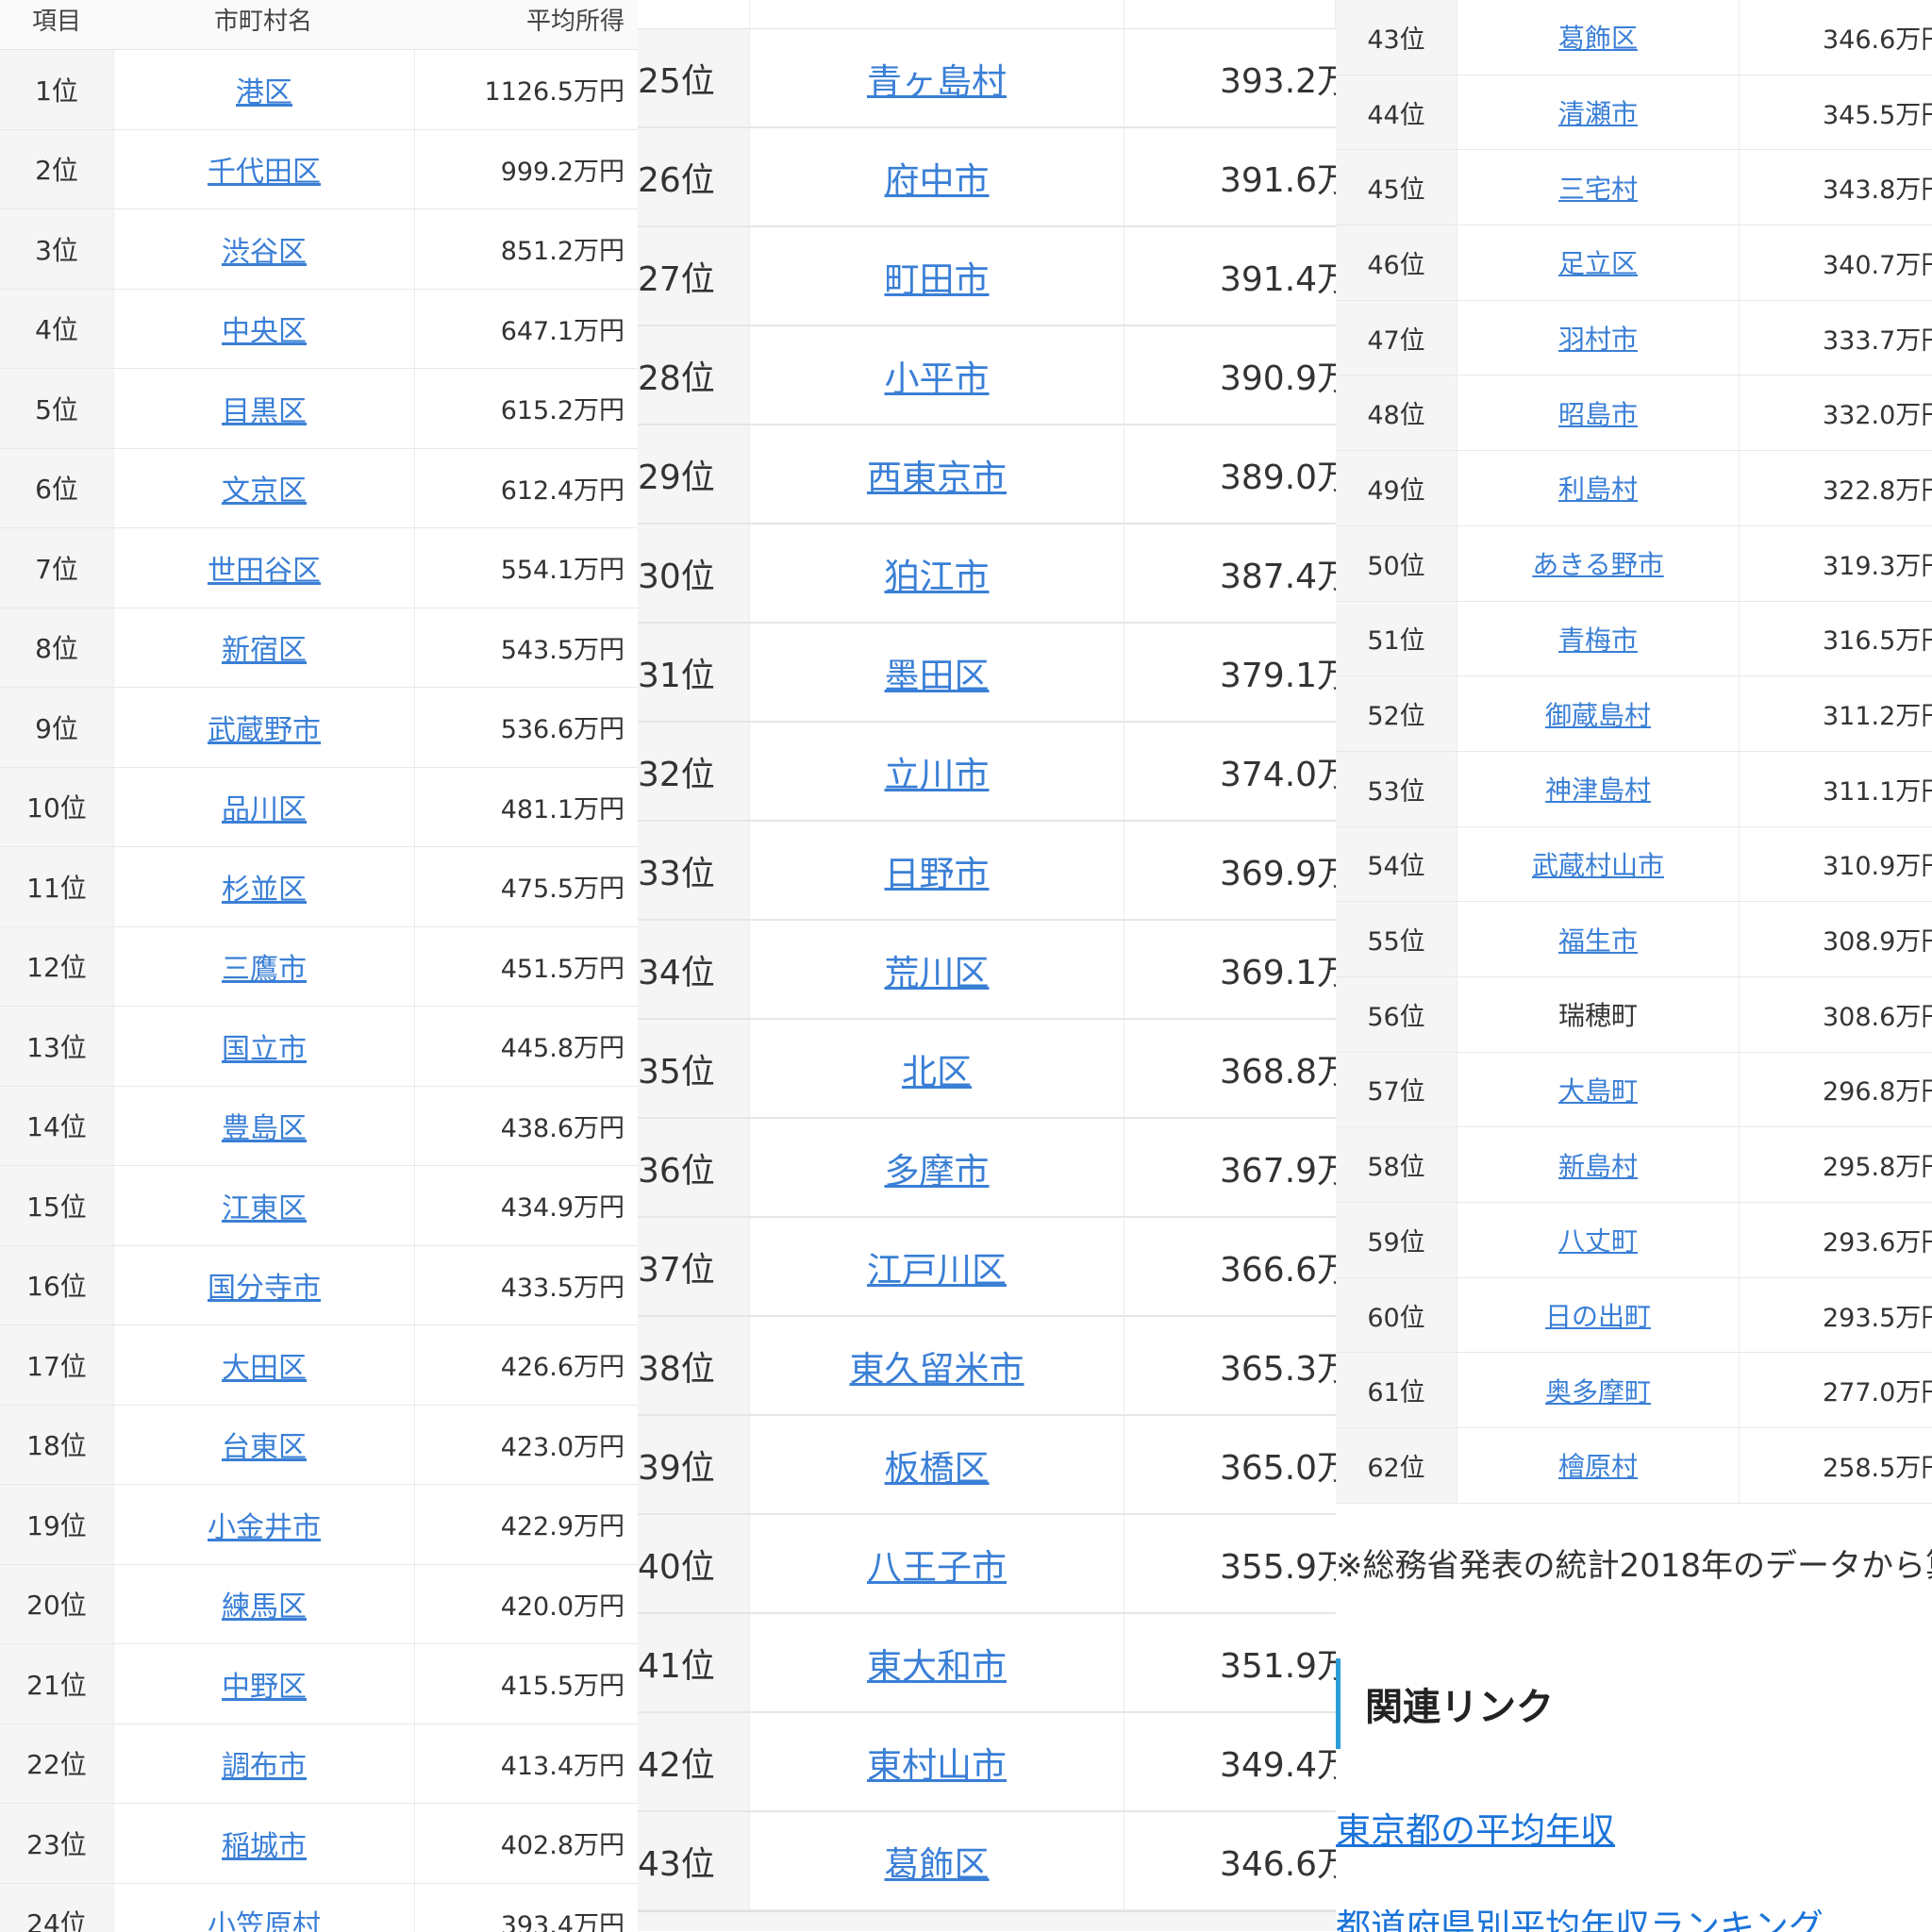 The height and width of the screenshot is (1932, 1932). I want to click on municipality-link: 新宿区, so click(264, 647).